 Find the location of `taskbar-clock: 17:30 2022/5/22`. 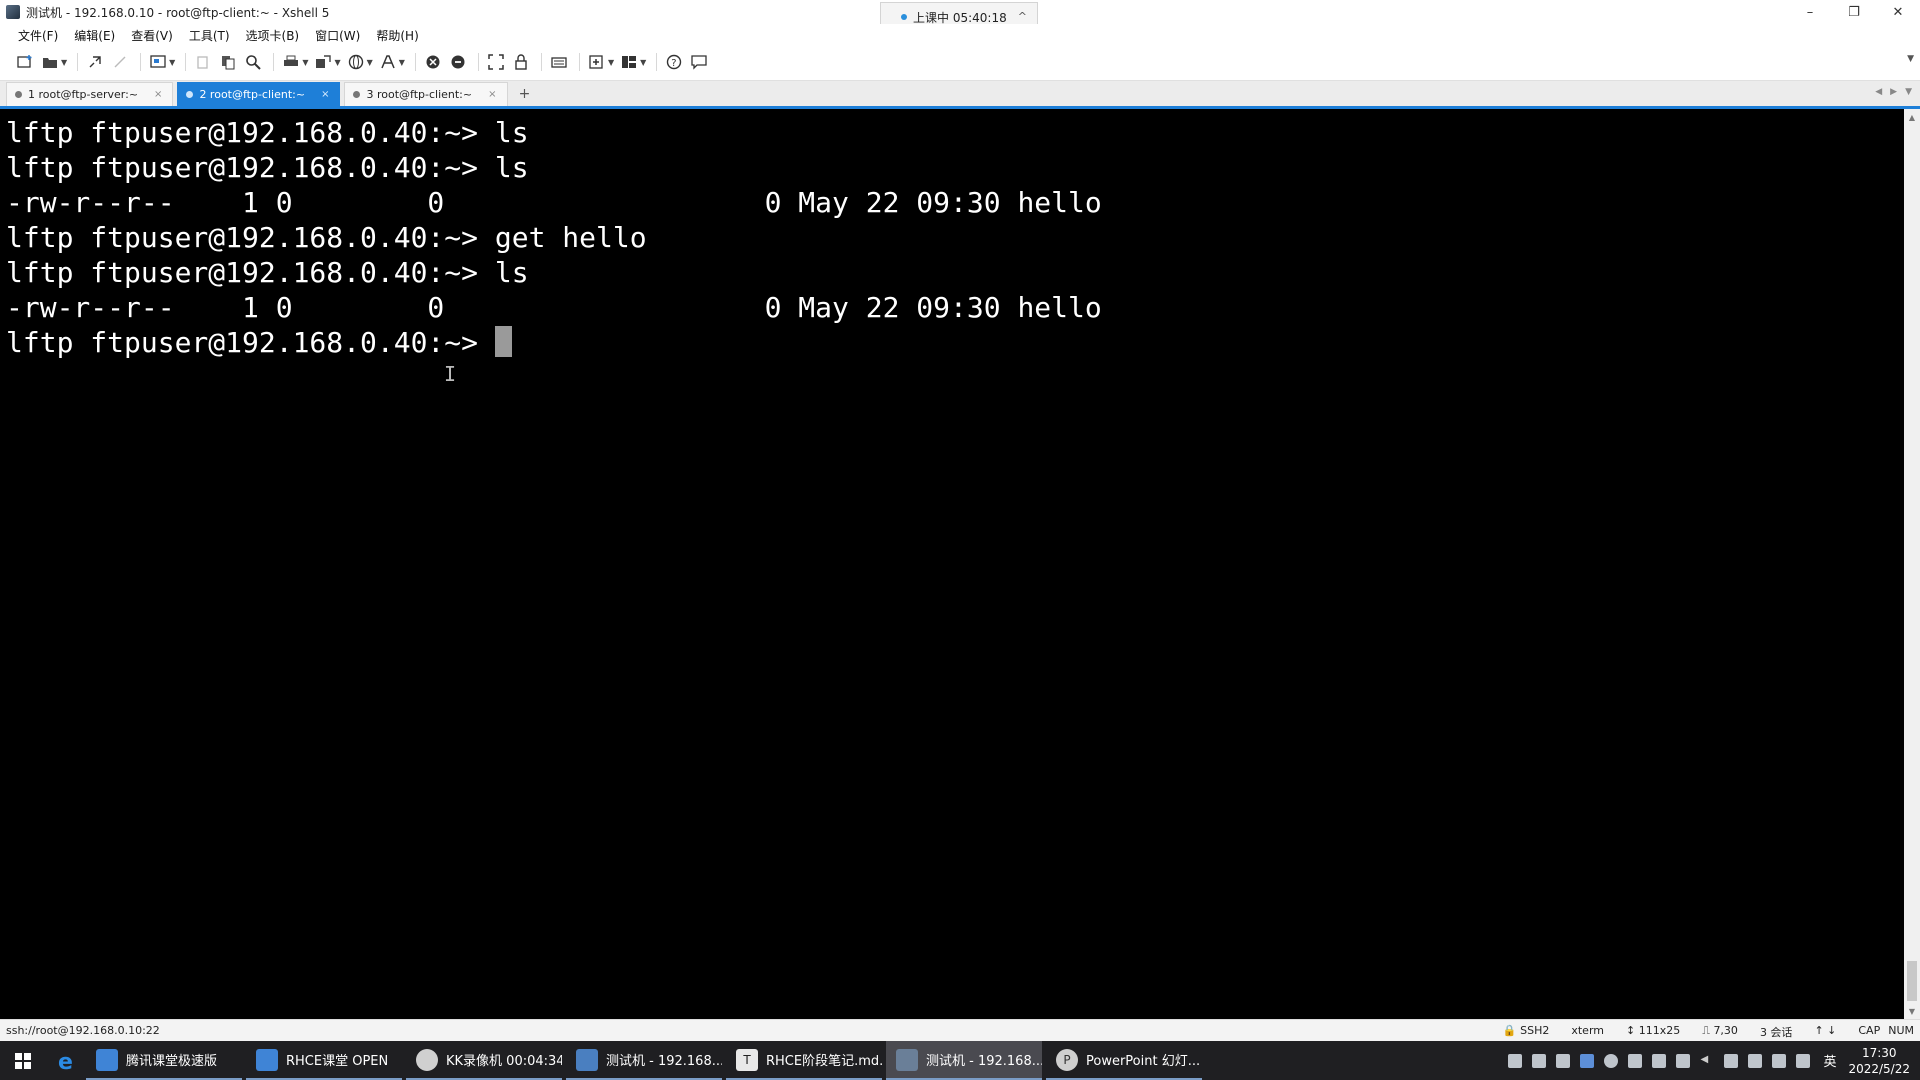

taskbar-clock: 17:30 2022/5/22 is located at coordinates (1879, 1061).